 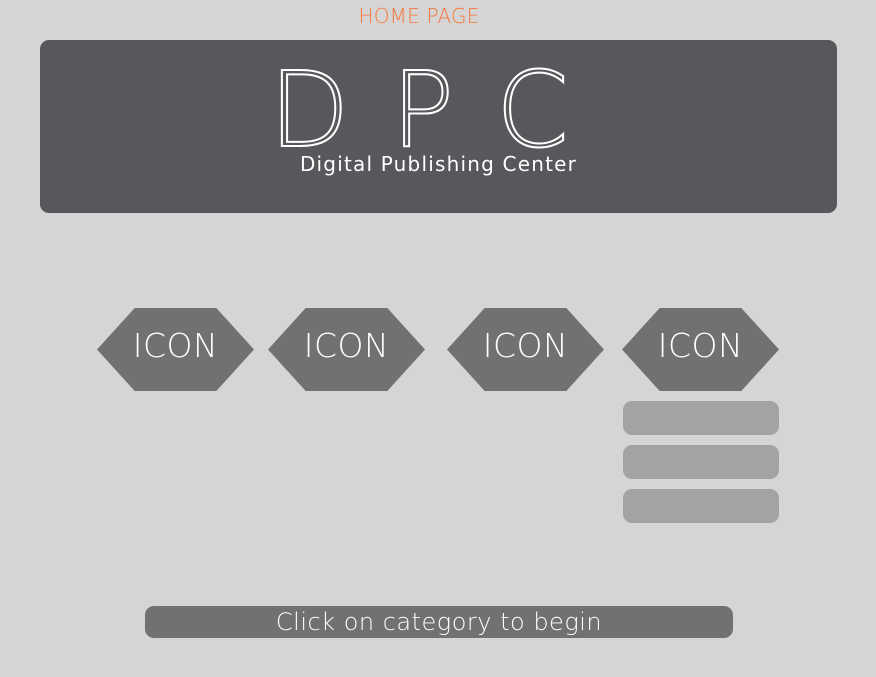 I want to click on category-icon-button-1: ICON, so click(x=175, y=349).